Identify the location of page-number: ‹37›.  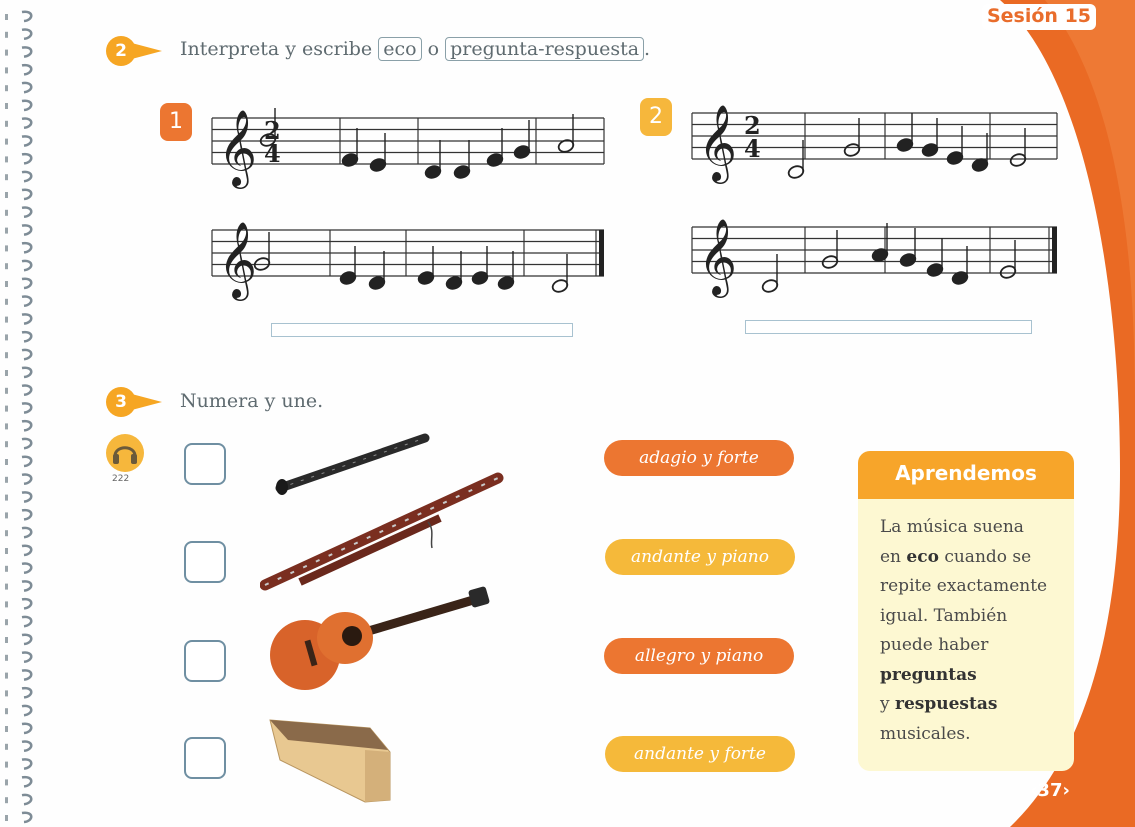
(1050, 790).